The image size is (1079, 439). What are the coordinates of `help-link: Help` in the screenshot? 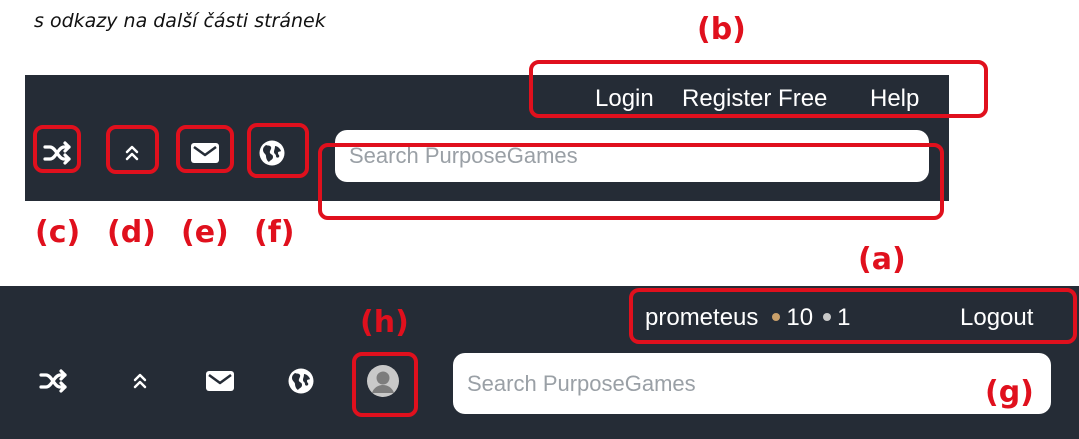 It's located at (894, 99).